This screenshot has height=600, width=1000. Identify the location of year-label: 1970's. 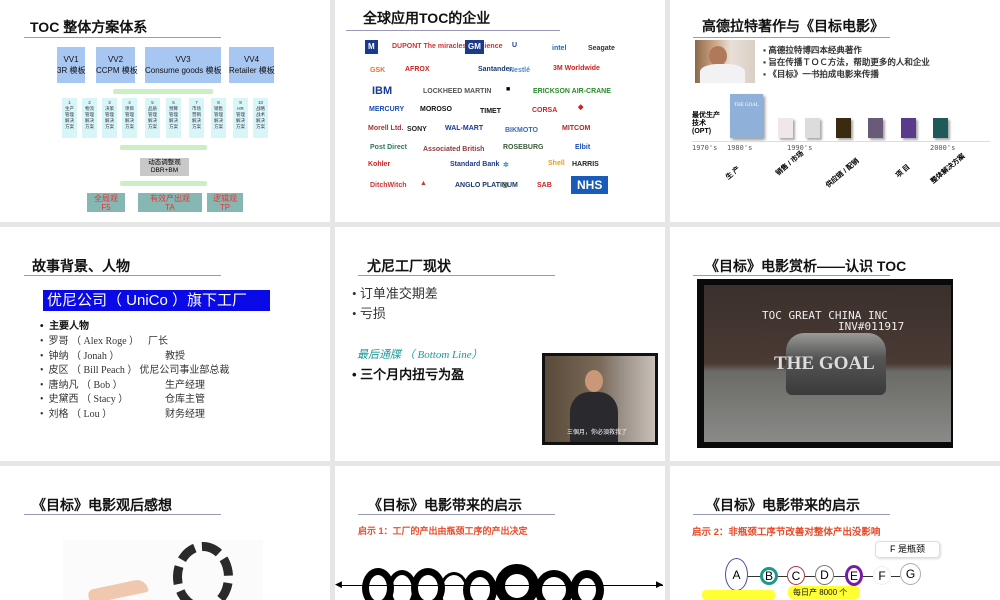
(705, 148).